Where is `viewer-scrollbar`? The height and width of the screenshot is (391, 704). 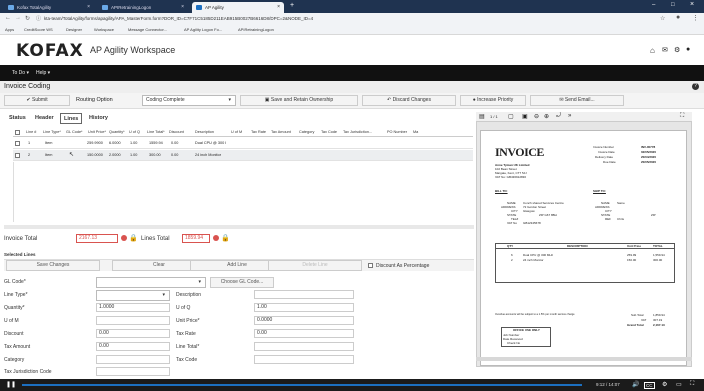 viewer-scrollbar is located at coordinates (584, 359).